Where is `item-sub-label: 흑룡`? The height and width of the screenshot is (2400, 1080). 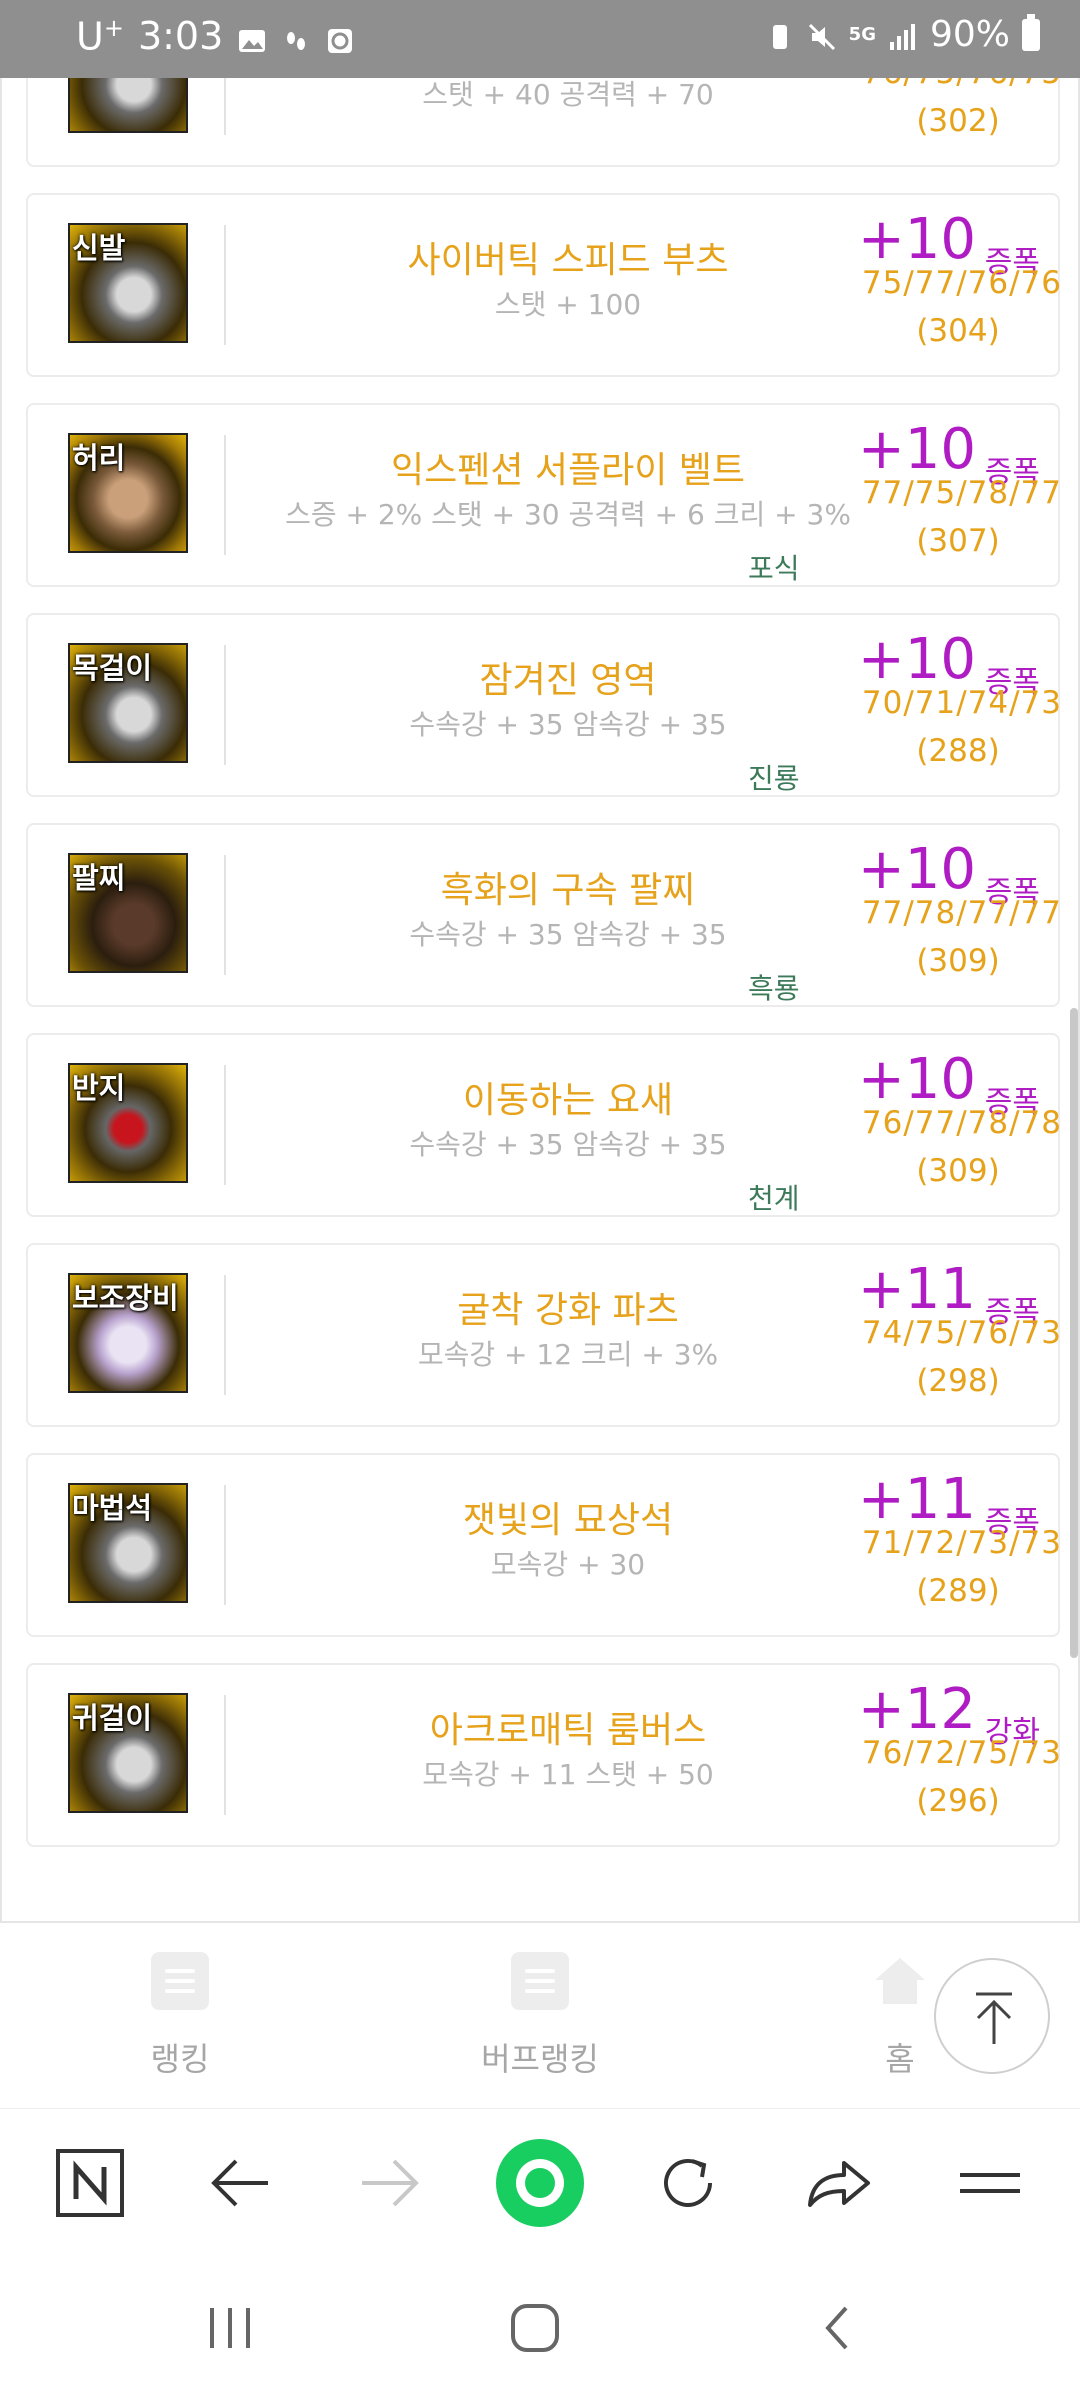
item-sub-label: 흑룡 is located at coordinates (774, 988).